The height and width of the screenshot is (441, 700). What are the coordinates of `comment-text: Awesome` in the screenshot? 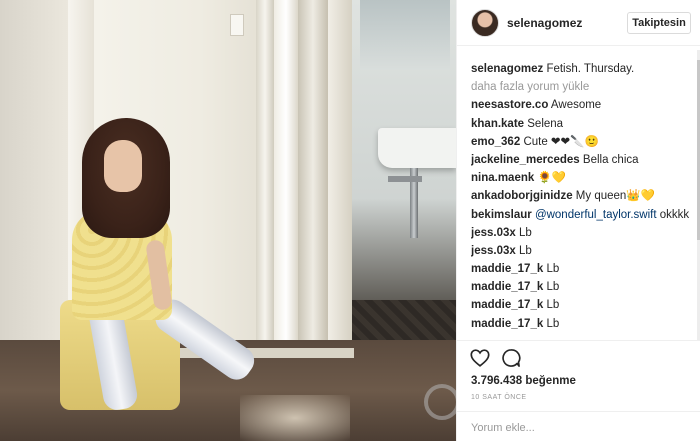 It's located at (576, 105).